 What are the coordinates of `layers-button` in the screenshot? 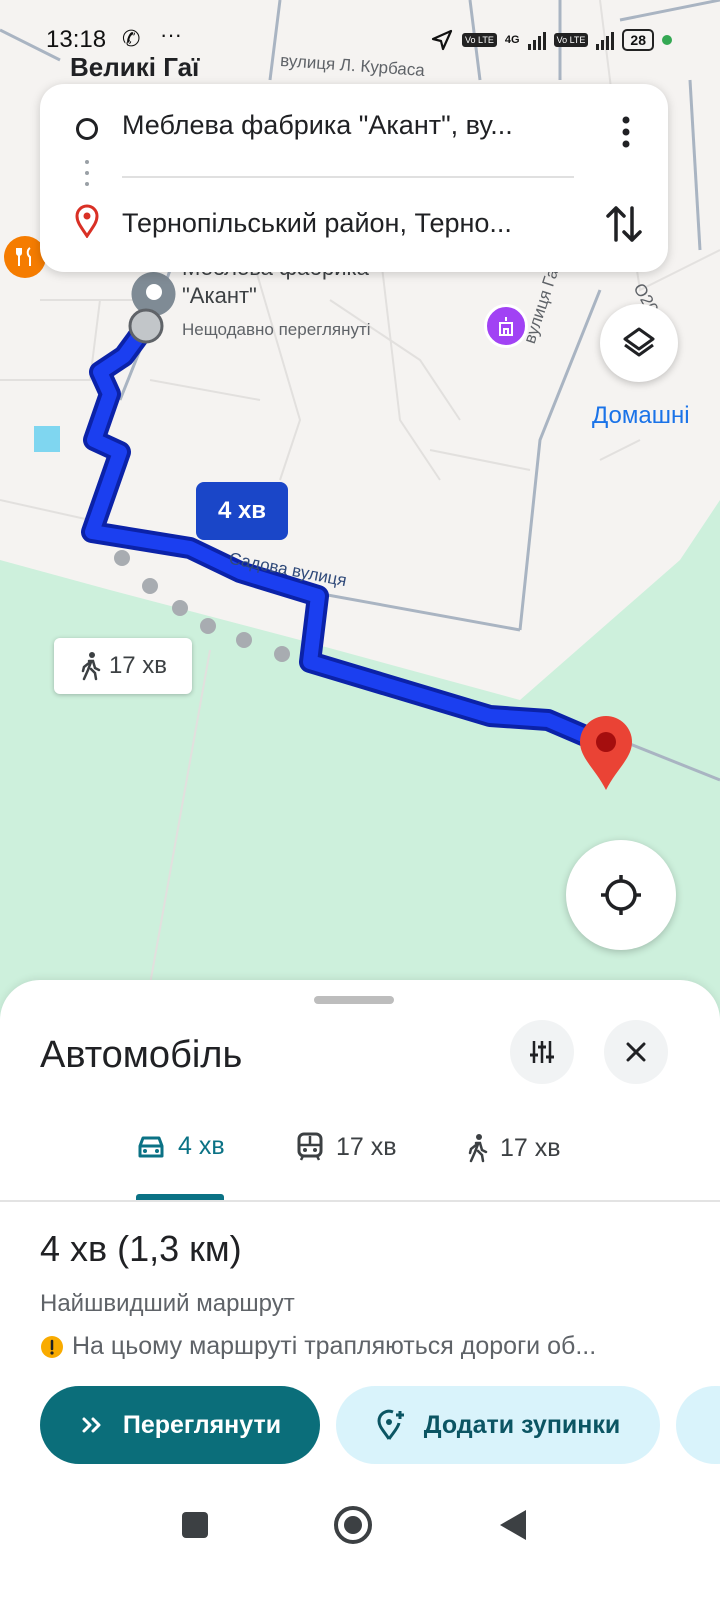 It's located at (639, 343).